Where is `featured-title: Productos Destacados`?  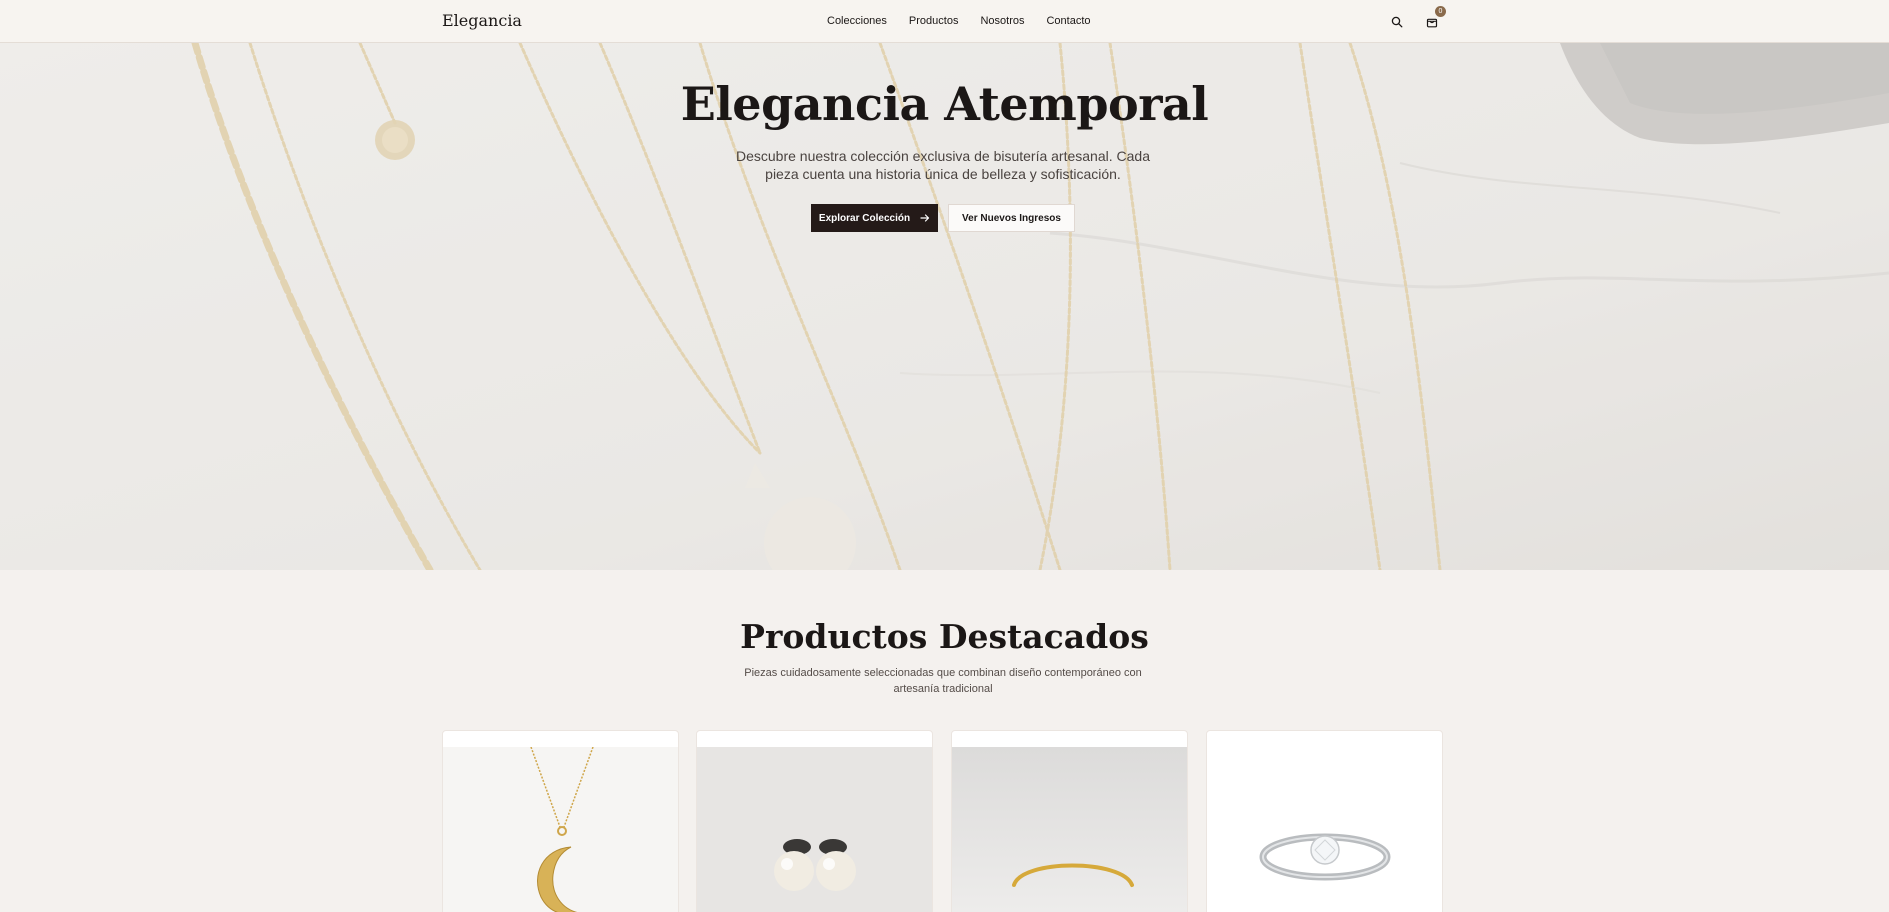
featured-title: Productos Destacados is located at coordinates (944, 636).